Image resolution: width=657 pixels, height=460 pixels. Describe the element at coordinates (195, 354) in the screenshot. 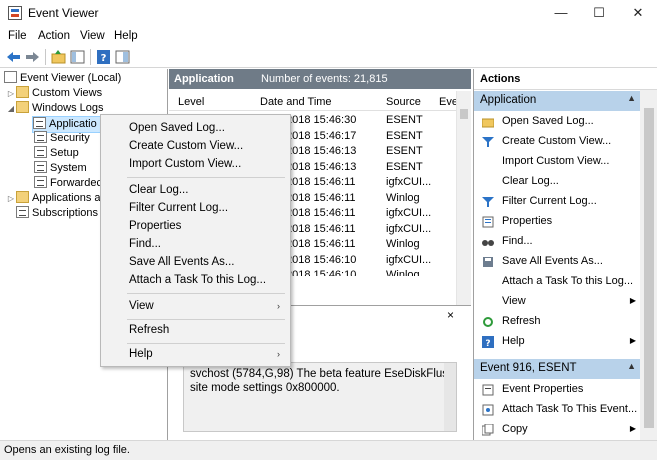

I see `context-menu-help: Help ›` at that location.